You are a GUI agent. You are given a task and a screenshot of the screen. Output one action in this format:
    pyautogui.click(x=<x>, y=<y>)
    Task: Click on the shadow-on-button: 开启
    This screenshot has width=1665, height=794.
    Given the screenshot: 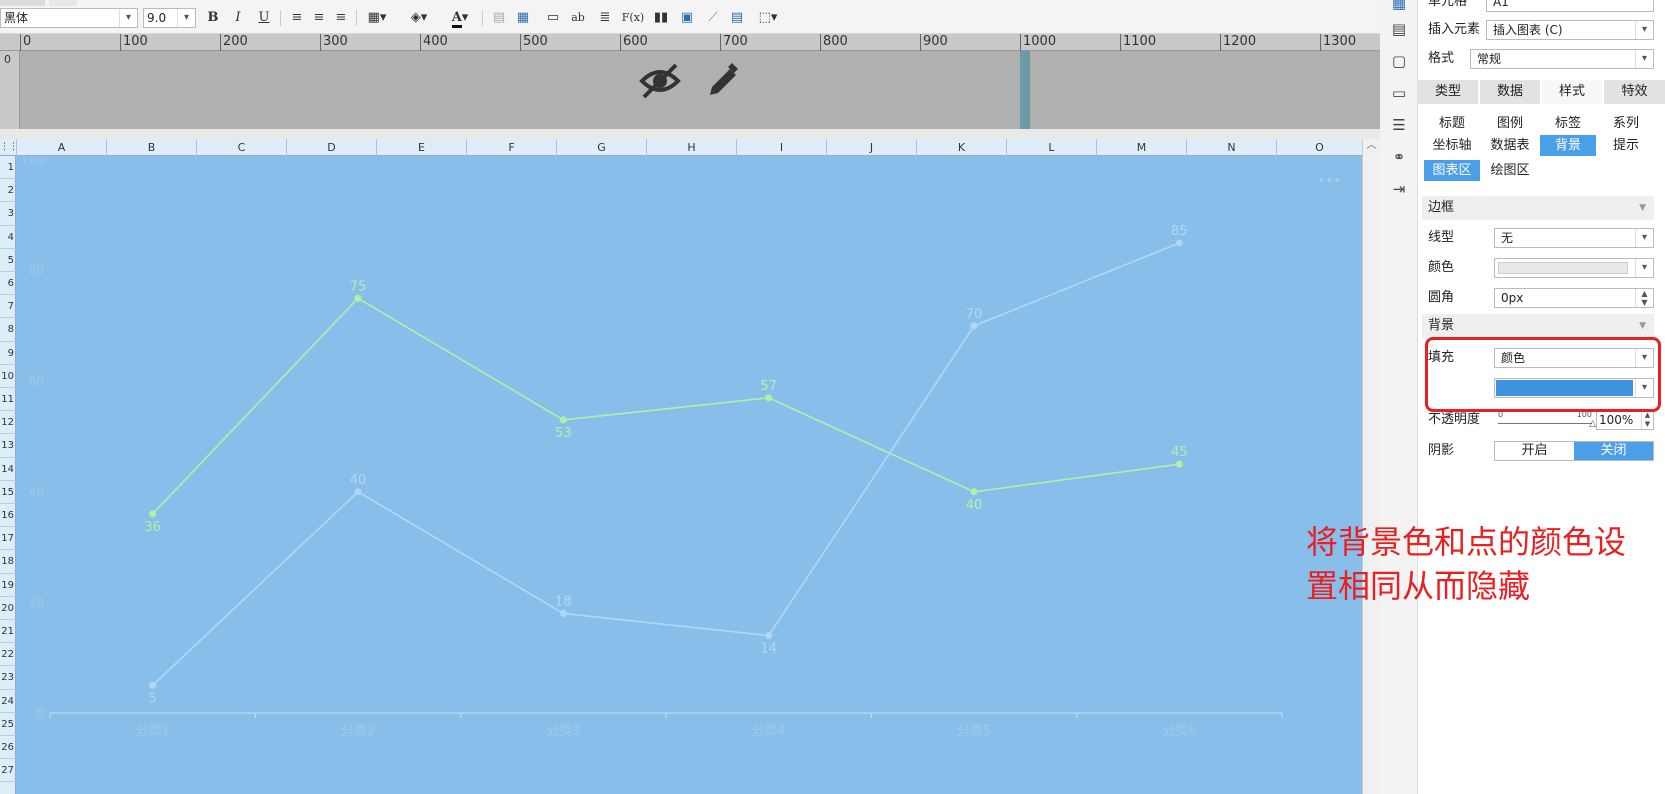 What is the action you would take?
    pyautogui.click(x=1534, y=451)
    